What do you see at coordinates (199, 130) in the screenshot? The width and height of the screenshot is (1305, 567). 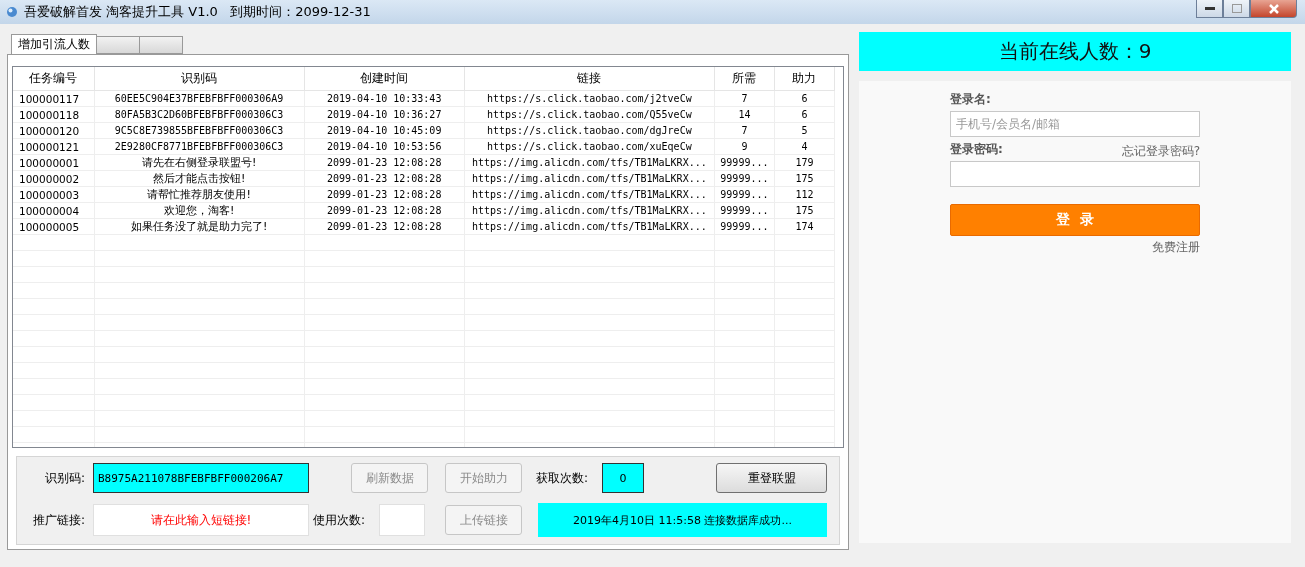 I see `table-cell: 9C5C8E739855BFEBFBFF000306C3` at bounding box center [199, 130].